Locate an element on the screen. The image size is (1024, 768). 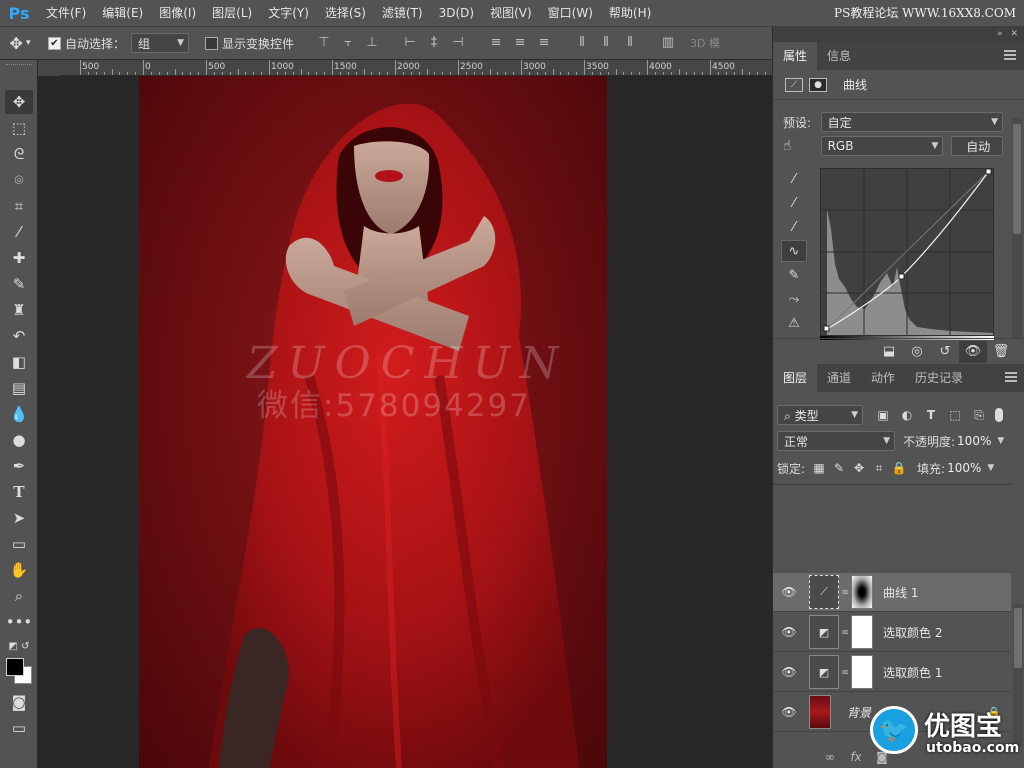
foreground-color-swatch is located at coordinates (15, 667).